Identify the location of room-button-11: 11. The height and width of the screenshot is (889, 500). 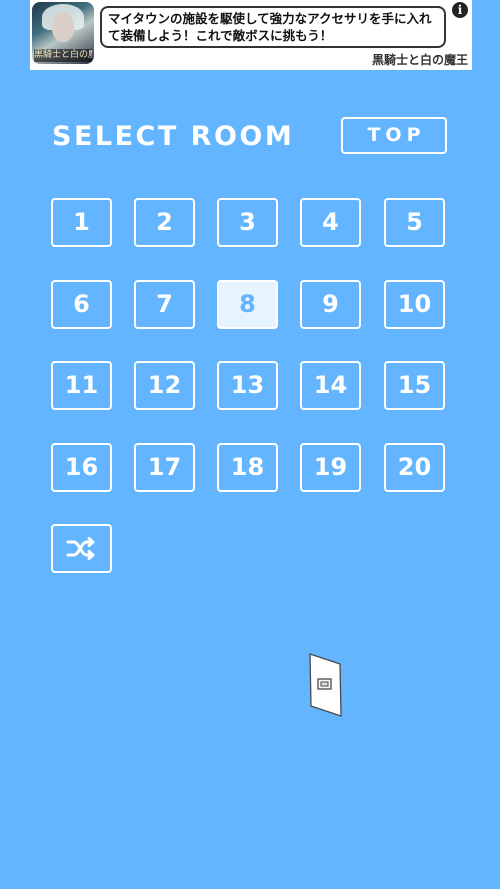
(81, 385).